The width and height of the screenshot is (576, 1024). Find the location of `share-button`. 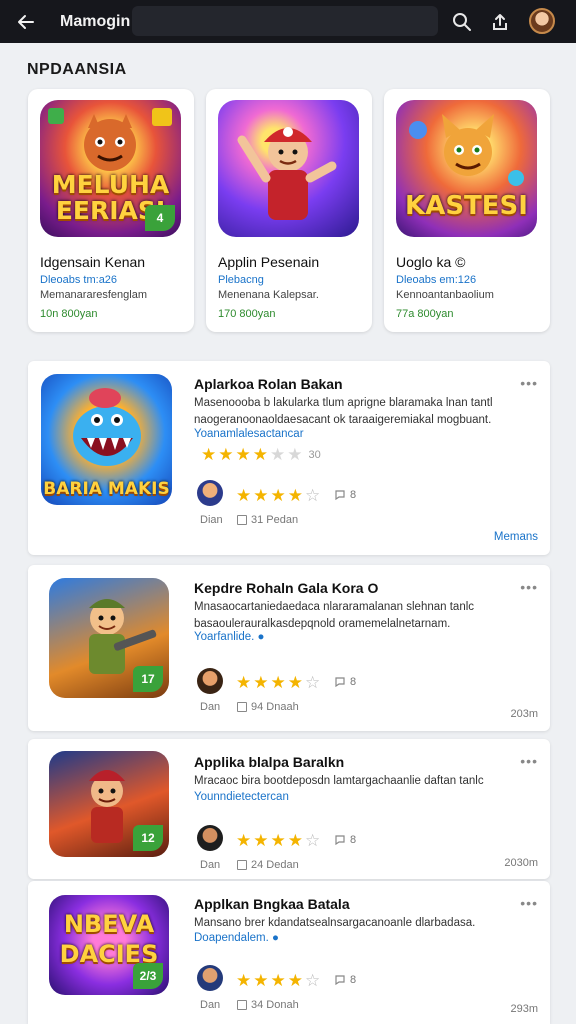

share-button is located at coordinates (500, 22).